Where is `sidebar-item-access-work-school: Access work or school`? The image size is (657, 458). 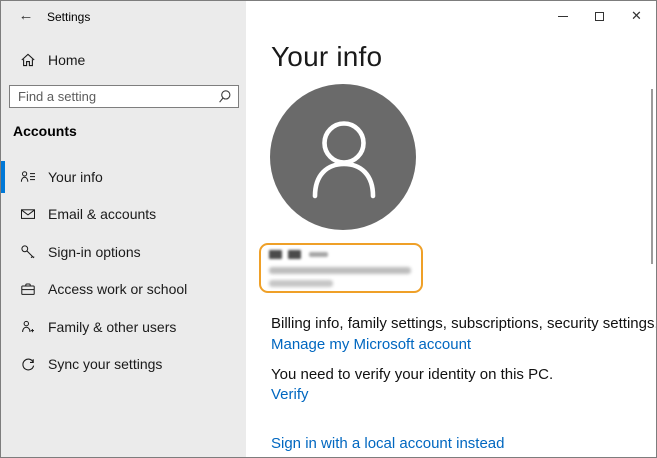
sidebar-item-access-work-school: Access work or school is located at coordinates (123, 290).